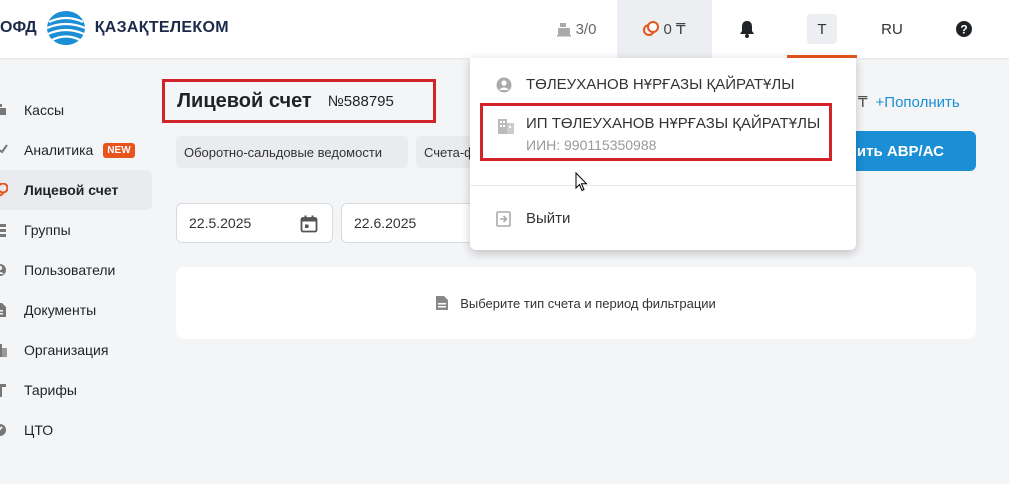 The image size is (1009, 484). I want to click on mouse-cursor-icon, so click(581, 182).